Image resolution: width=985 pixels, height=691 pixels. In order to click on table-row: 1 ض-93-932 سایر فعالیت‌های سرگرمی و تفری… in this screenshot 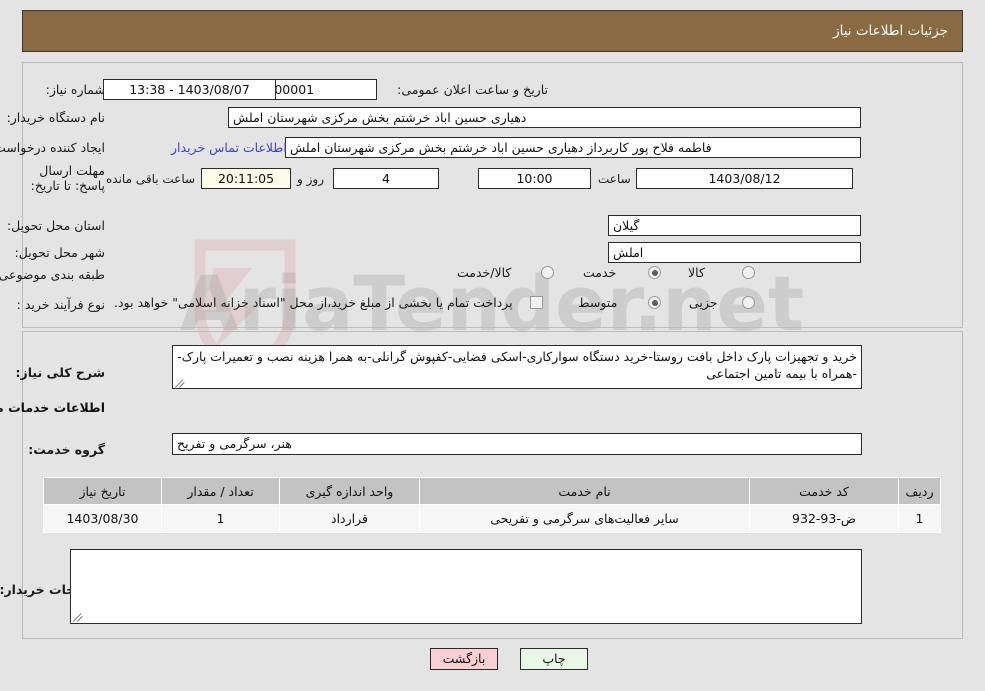, I will do `click(492, 518)`.